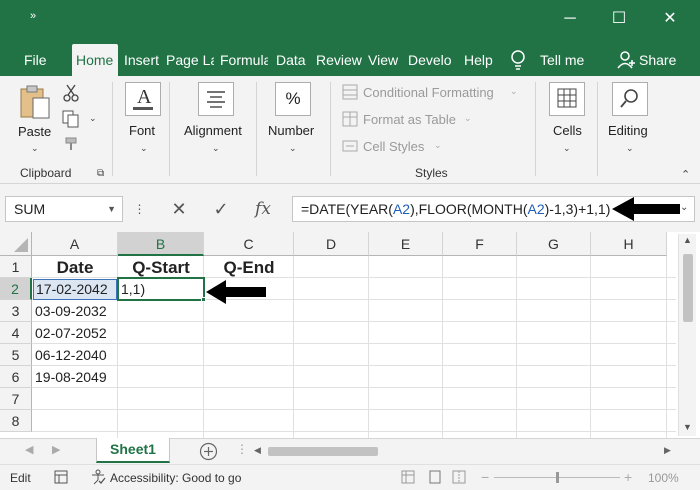  Describe the element at coordinates (687, 335) in the screenshot. I see `vertical-scrollbar: ▲ ▼` at that location.